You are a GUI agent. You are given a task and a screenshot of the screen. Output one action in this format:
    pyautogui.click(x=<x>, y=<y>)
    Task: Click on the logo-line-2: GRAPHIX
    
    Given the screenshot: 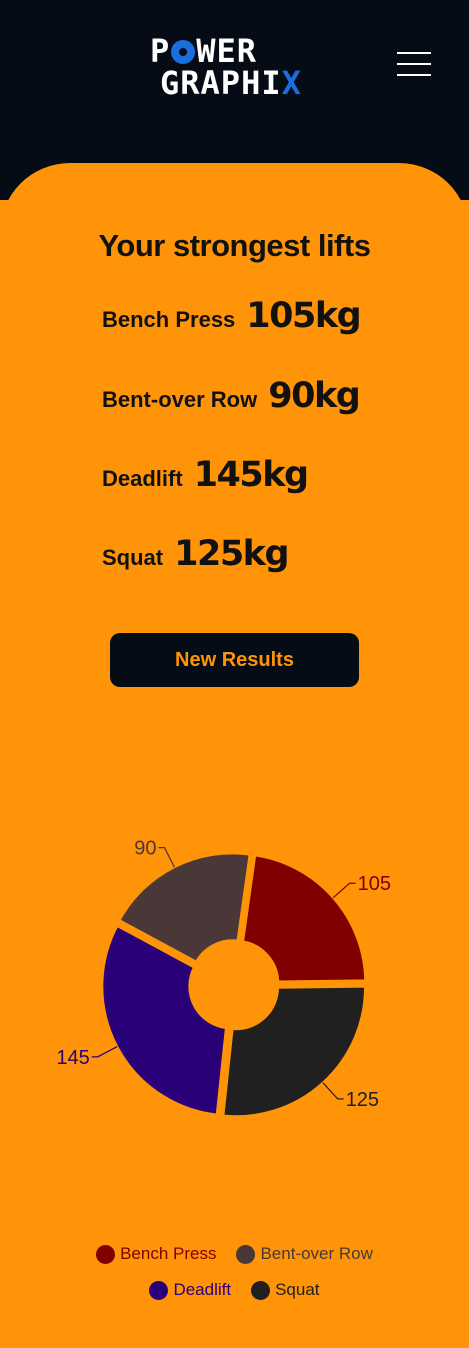 What is the action you would take?
    pyautogui.click(x=231, y=83)
    